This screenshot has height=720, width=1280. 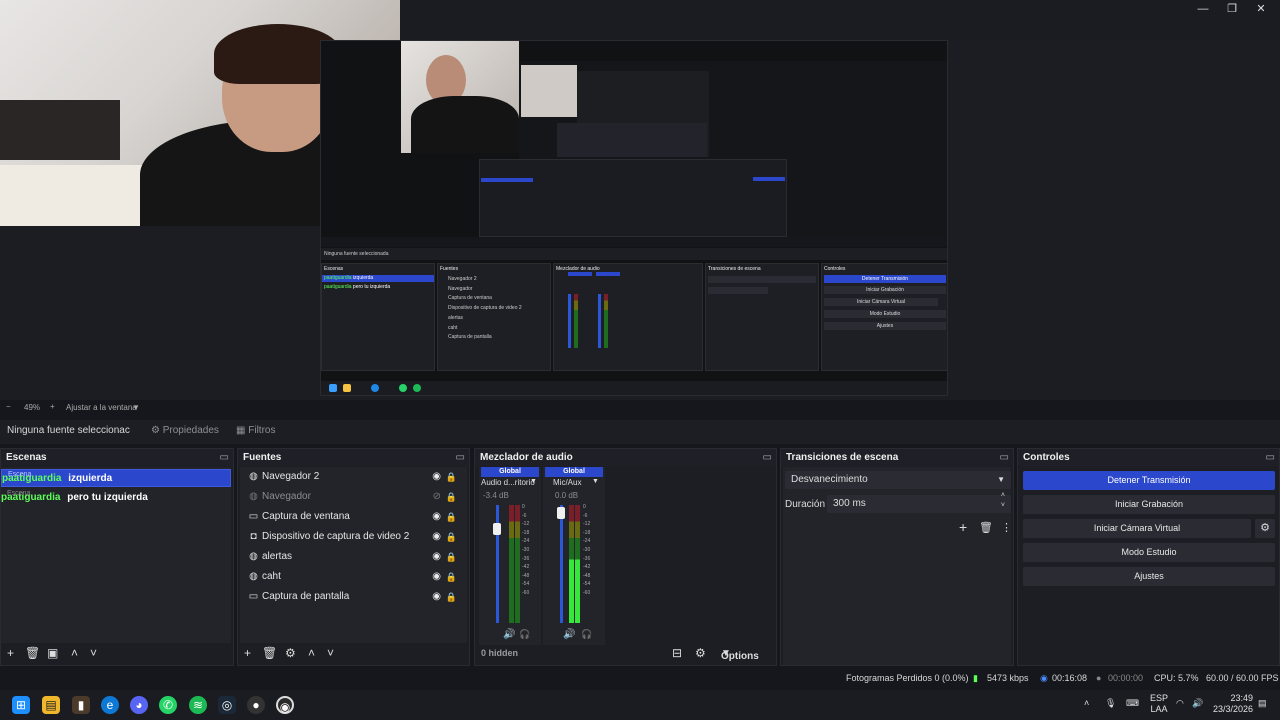 What do you see at coordinates (1086, 703) in the screenshot?
I see `chevron-up-icon: ˄` at bounding box center [1086, 703].